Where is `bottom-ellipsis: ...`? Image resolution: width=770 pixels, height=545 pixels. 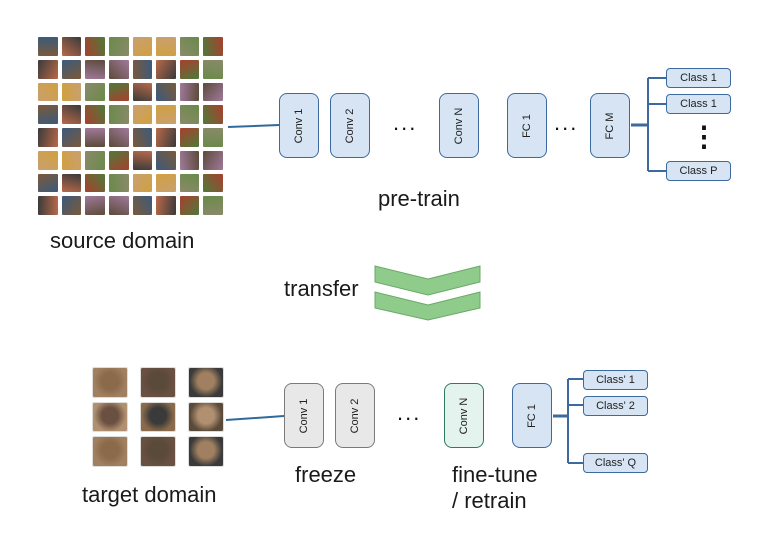 bottom-ellipsis: ... is located at coordinates (409, 412).